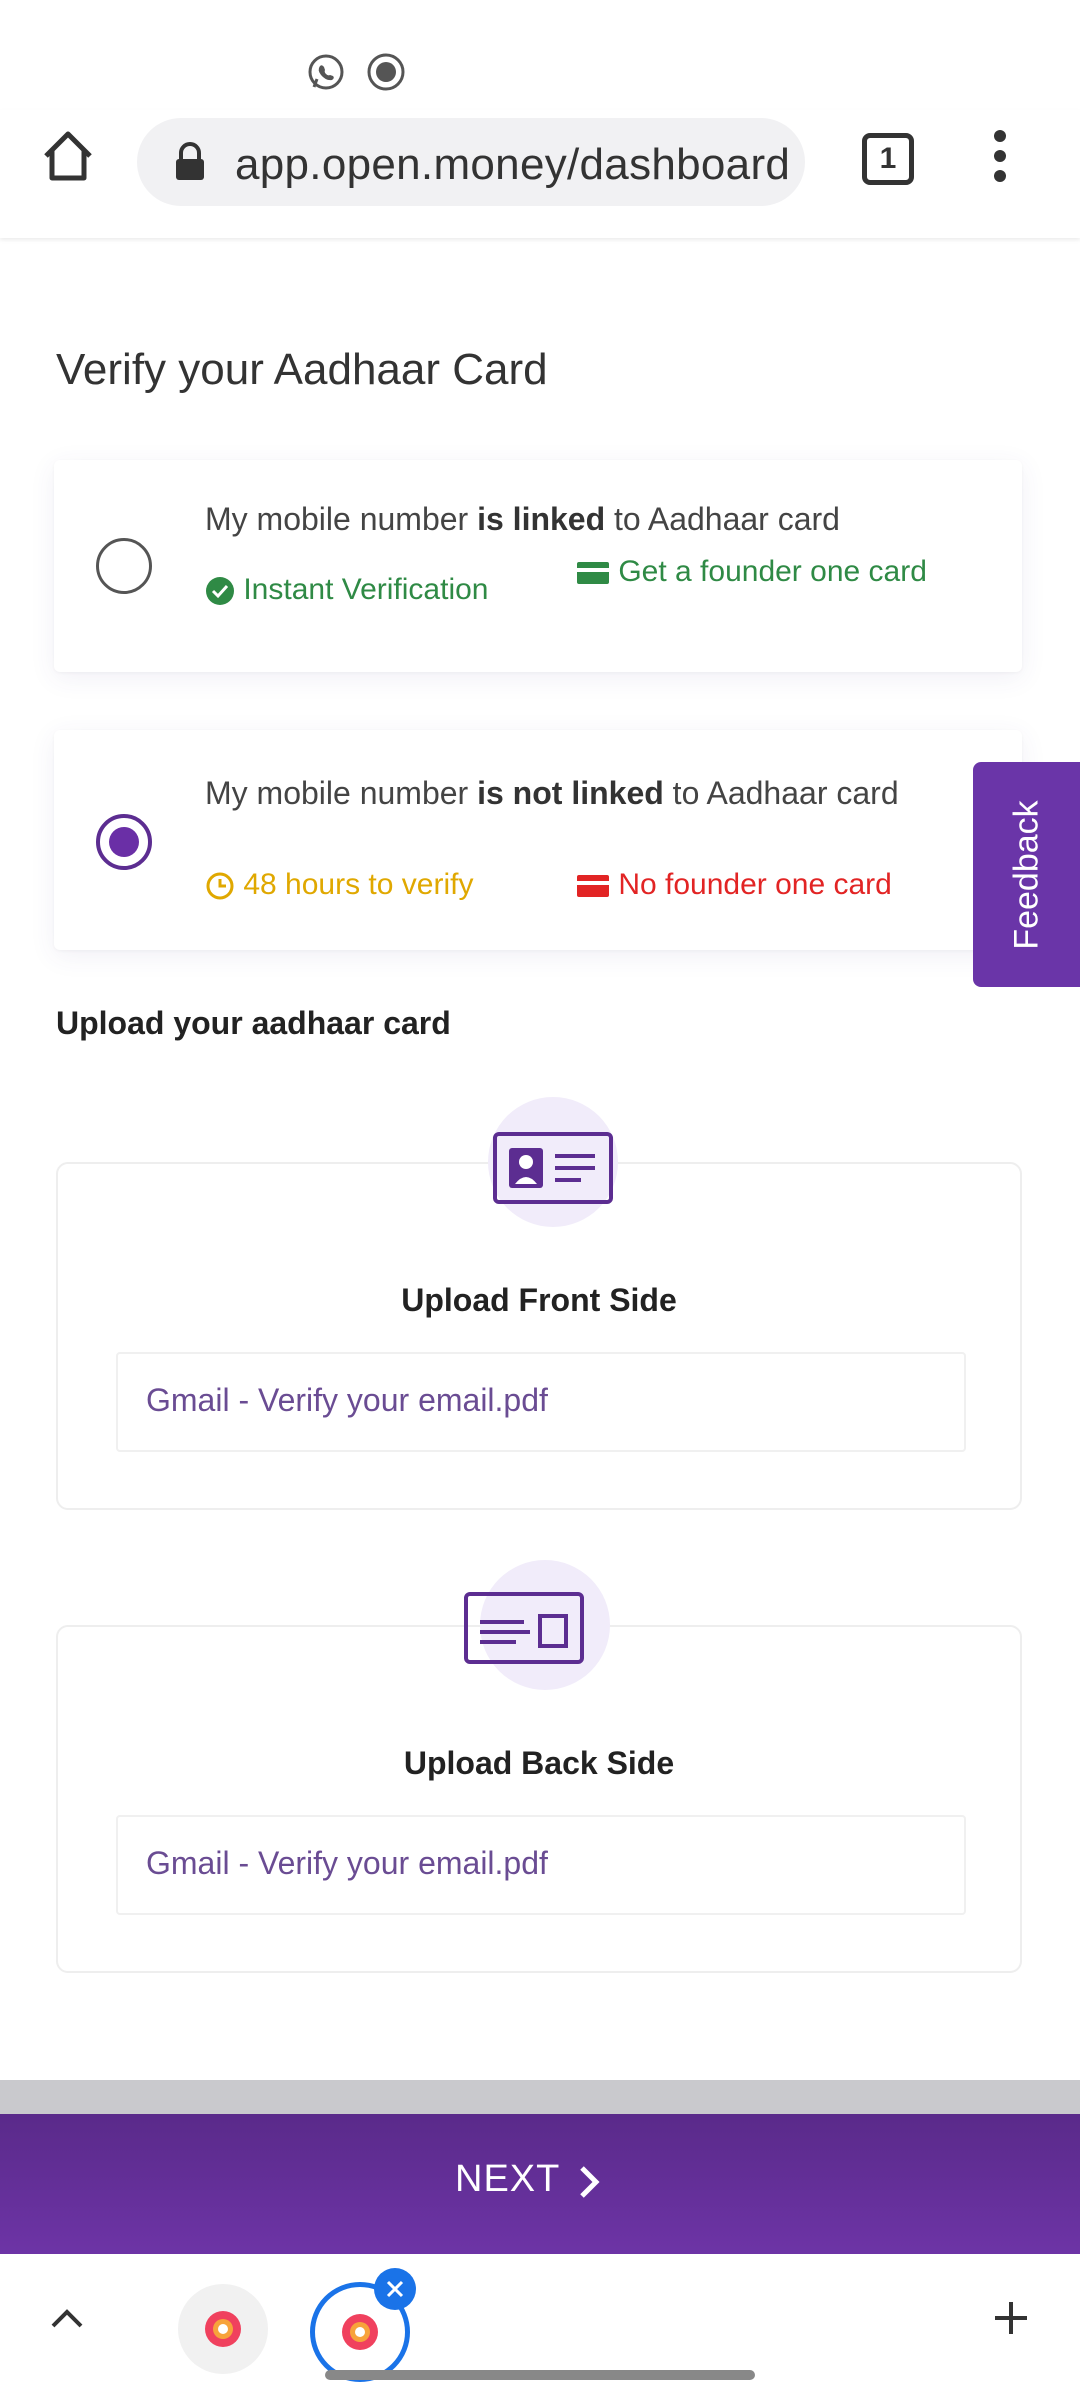 This screenshot has height=2400, width=1080. What do you see at coordinates (326, 72) in the screenshot?
I see `whatsapp-icon` at bounding box center [326, 72].